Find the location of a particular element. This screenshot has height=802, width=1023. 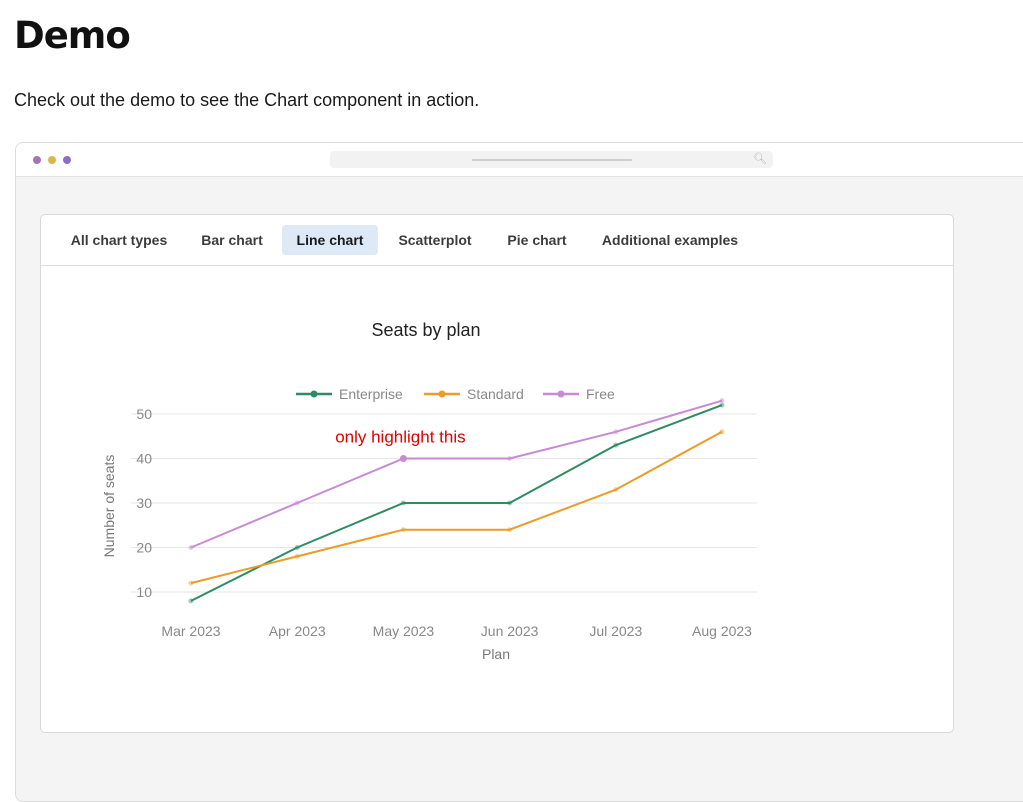

y-tick-label: 40 is located at coordinates (144, 459).